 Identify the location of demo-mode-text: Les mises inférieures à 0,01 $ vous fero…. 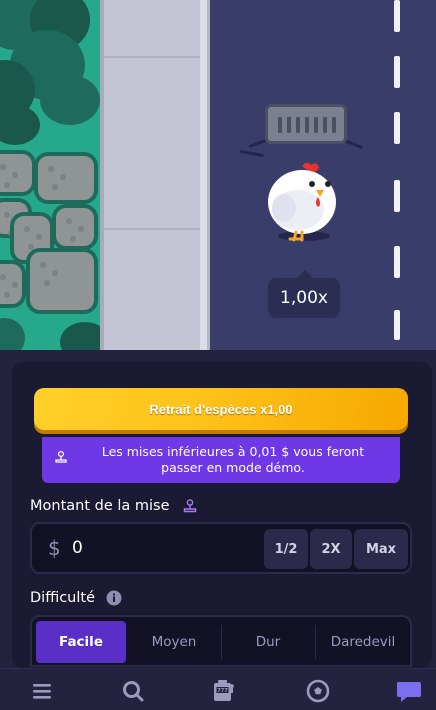
(233, 459).